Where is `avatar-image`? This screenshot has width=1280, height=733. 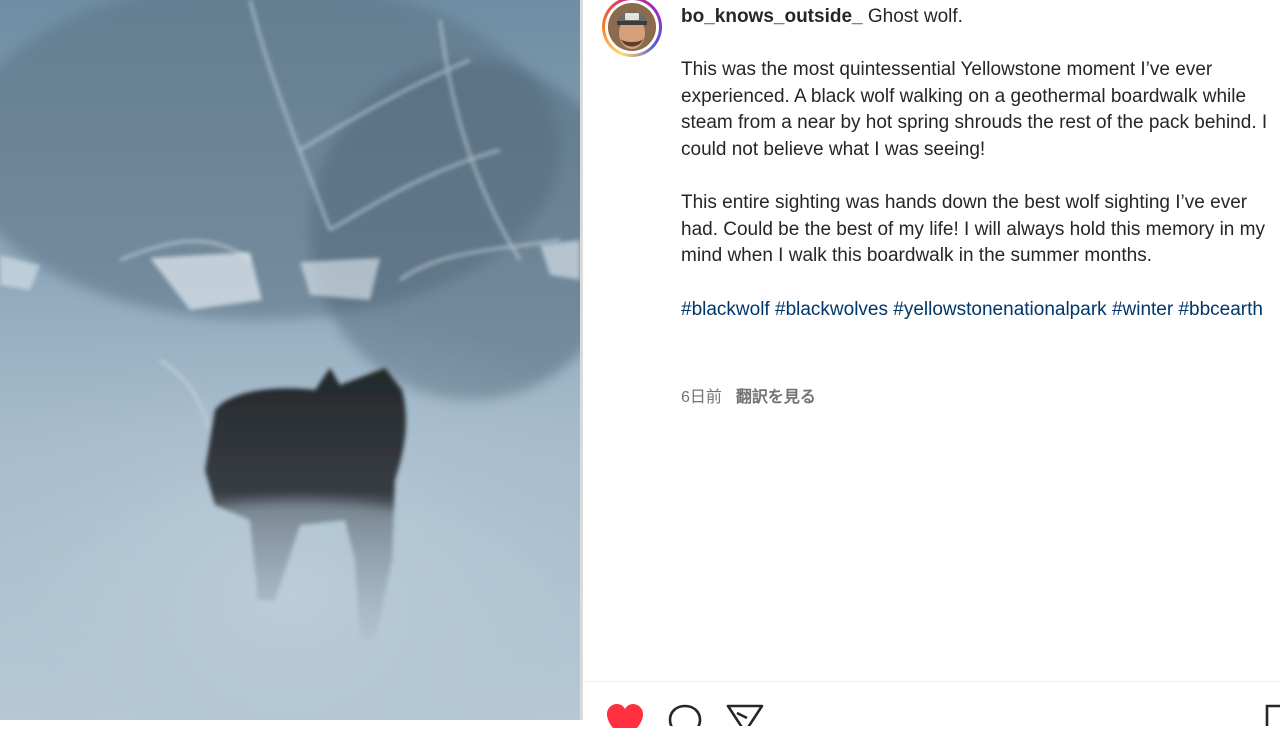 avatar-image is located at coordinates (632, 27).